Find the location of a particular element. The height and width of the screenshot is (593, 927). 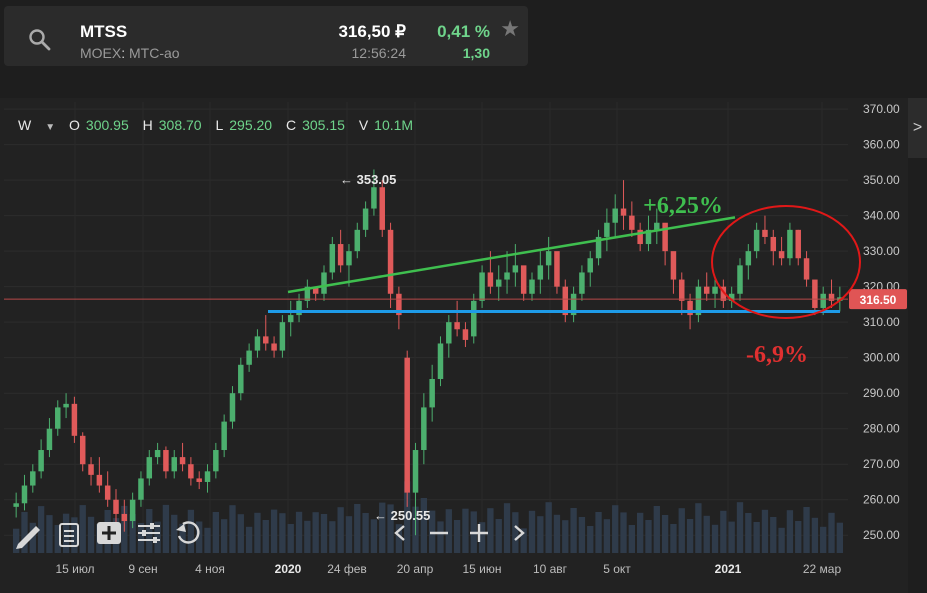

y-tick-label: 330.00 is located at coordinates (881, 251).